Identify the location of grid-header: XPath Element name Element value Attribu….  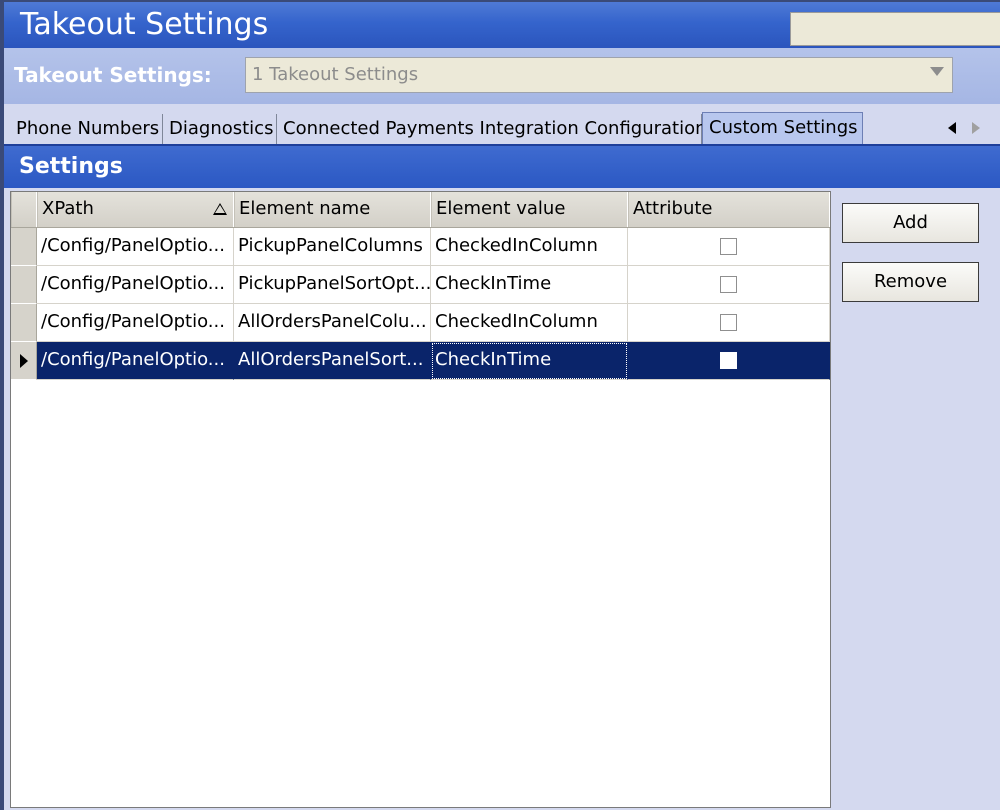
(420, 210).